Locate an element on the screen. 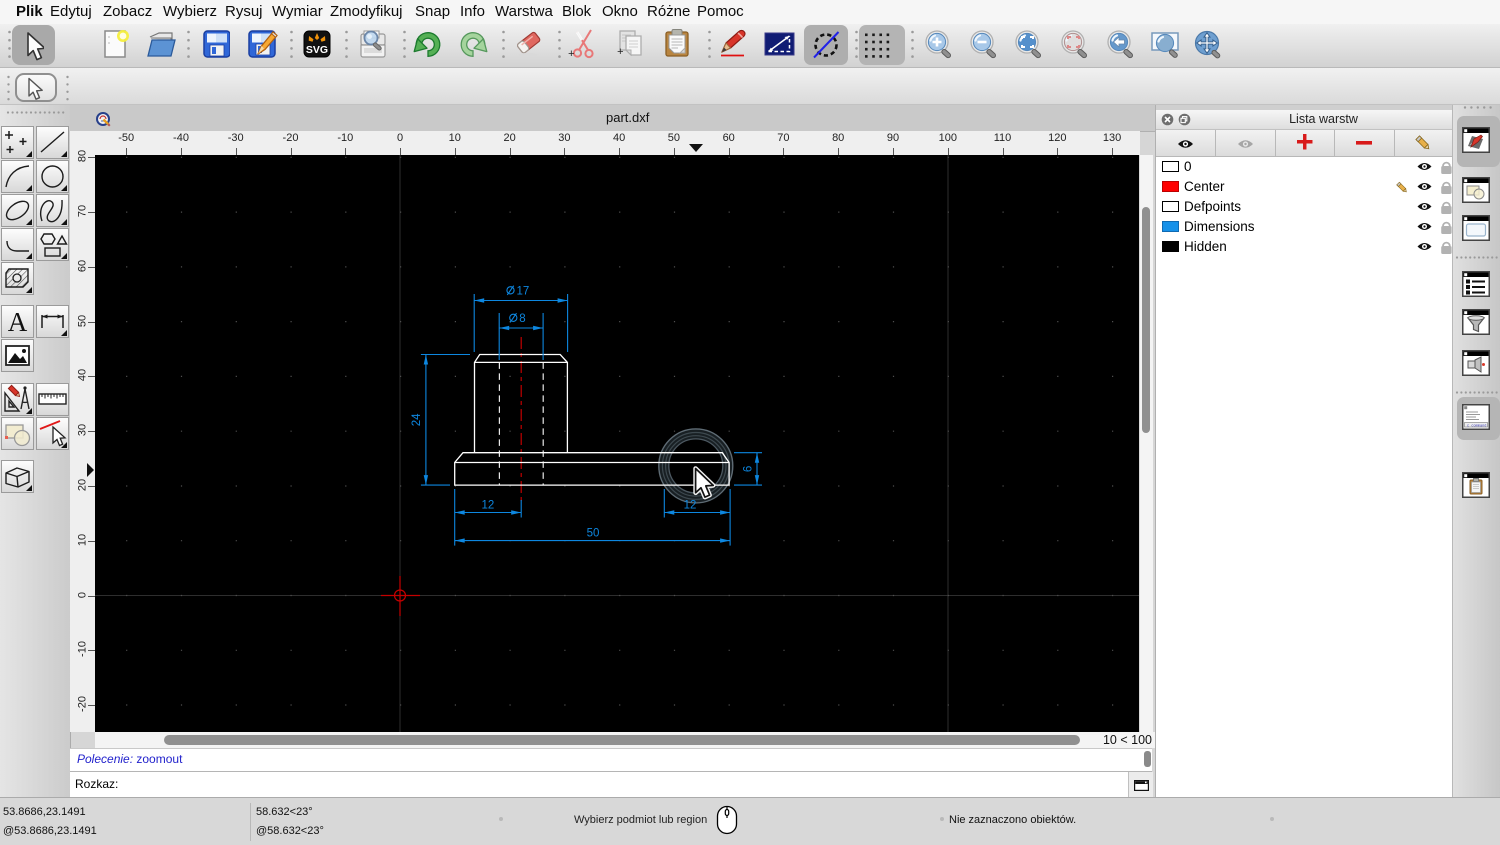  svg-text: 8 is located at coordinates (522, 319).